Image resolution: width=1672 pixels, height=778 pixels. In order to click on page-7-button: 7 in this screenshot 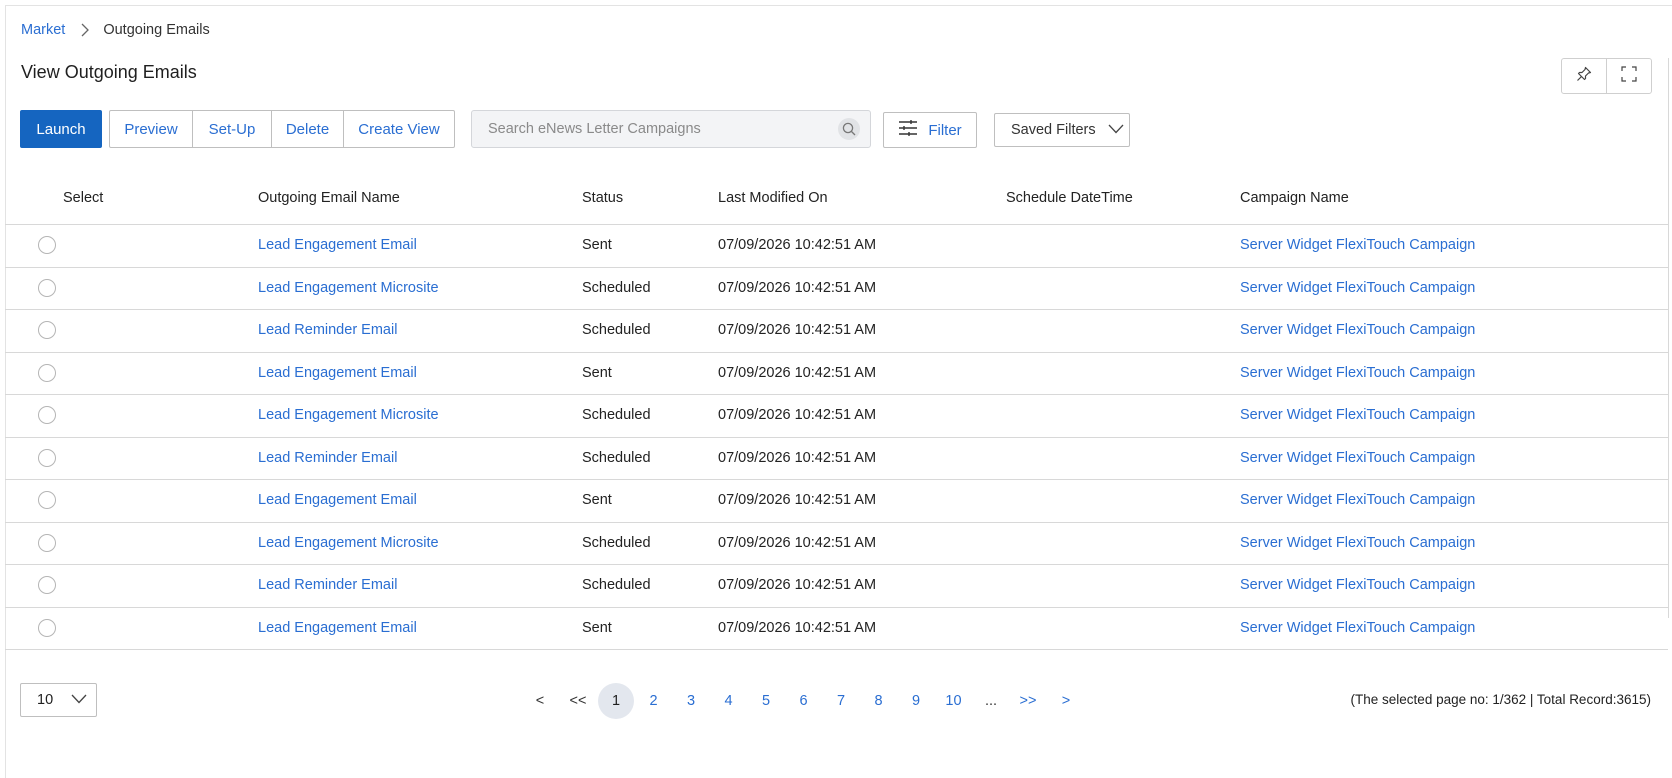, I will do `click(841, 701)`.